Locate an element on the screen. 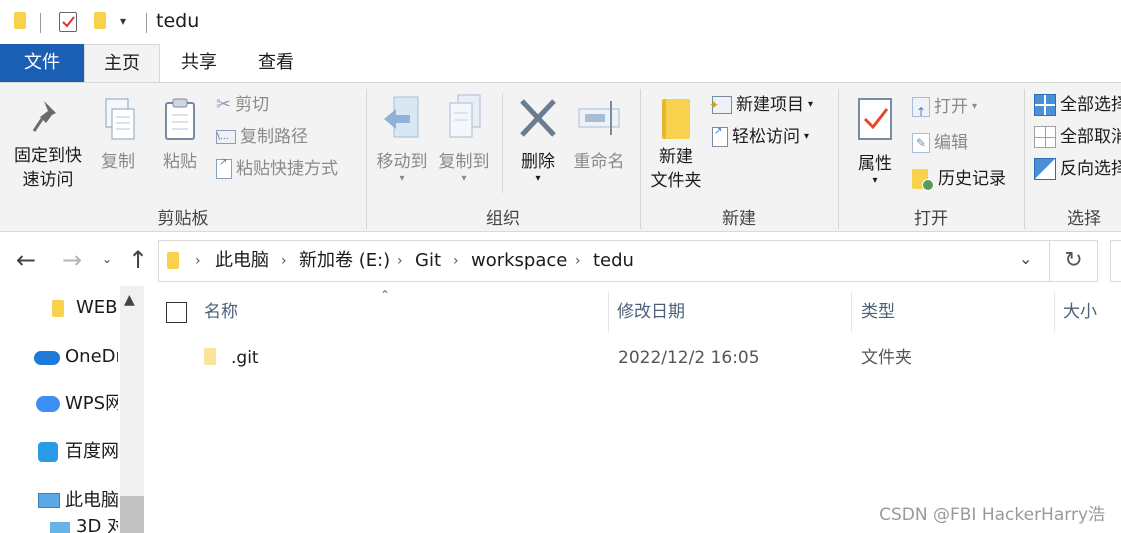 The height and width of the screenshot is (533, 1121). easy-access-button: ↗ 轻松访问 ▾ is located at coordinates (760, 137).